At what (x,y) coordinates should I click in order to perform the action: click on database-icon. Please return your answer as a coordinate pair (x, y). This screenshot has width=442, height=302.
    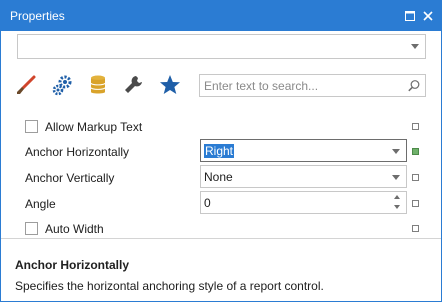
    Looking at the image, I should click on (98, 85).